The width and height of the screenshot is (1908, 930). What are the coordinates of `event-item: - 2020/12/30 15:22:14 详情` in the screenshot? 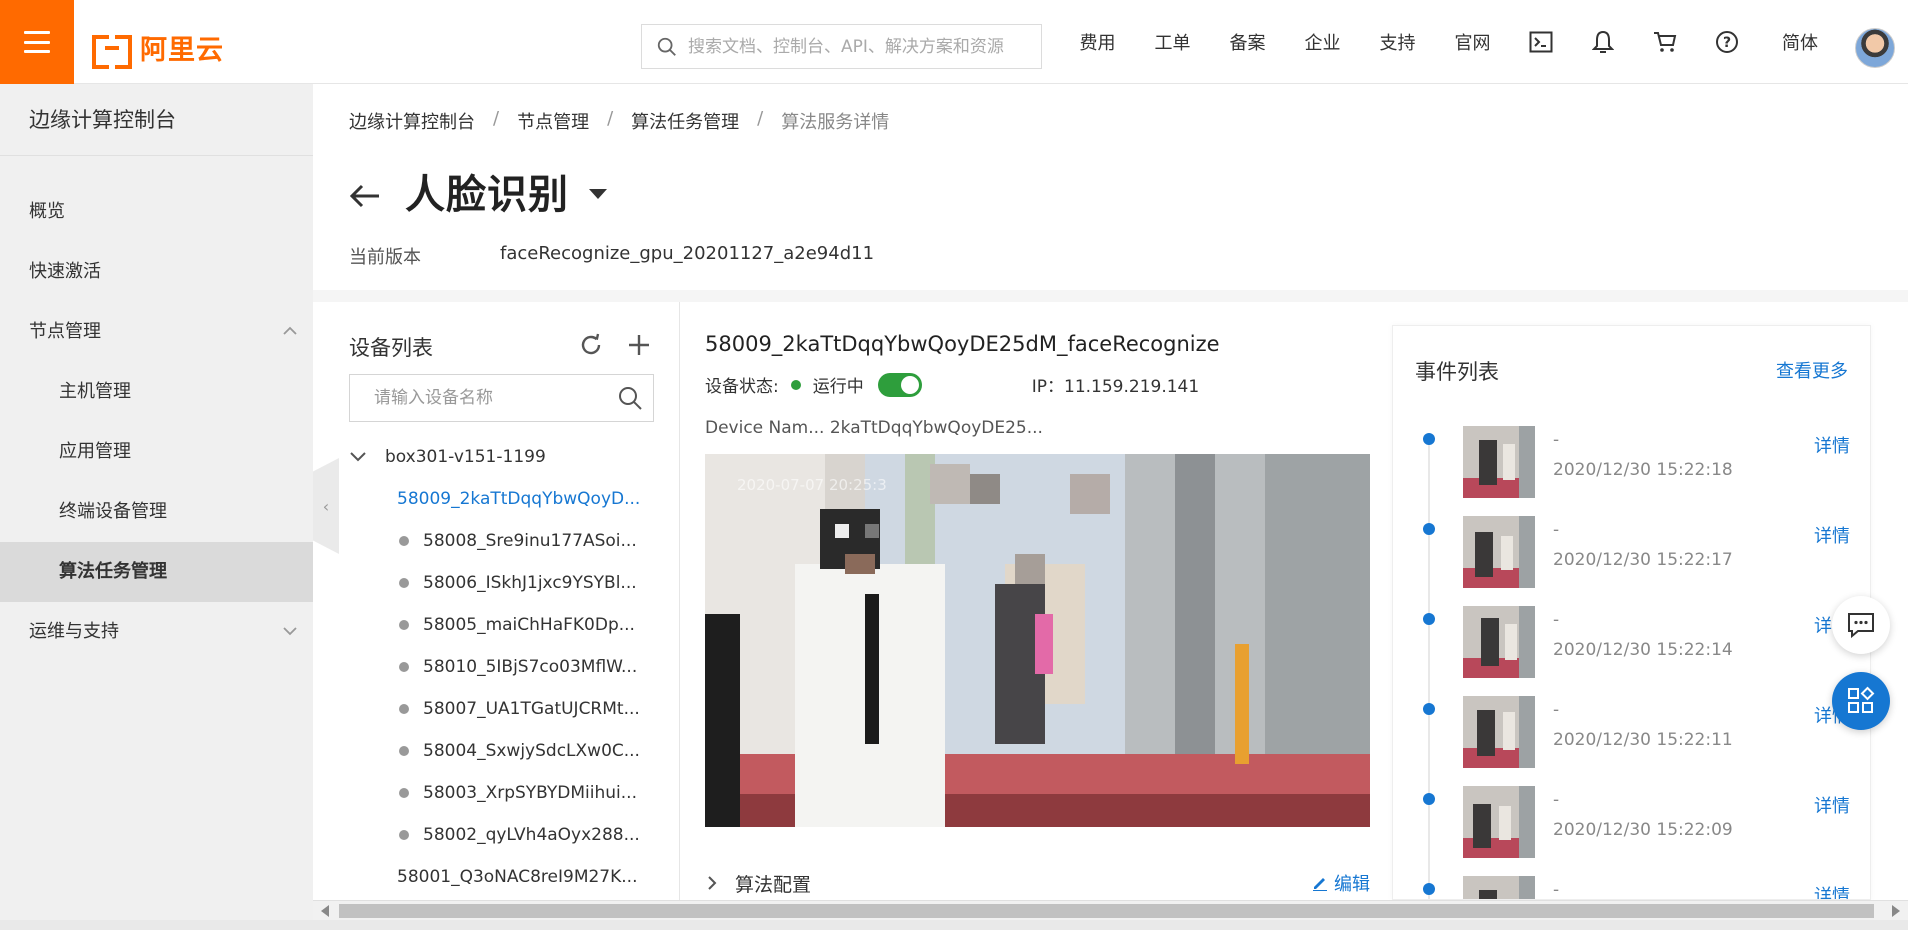 It's located at (1631, 651).